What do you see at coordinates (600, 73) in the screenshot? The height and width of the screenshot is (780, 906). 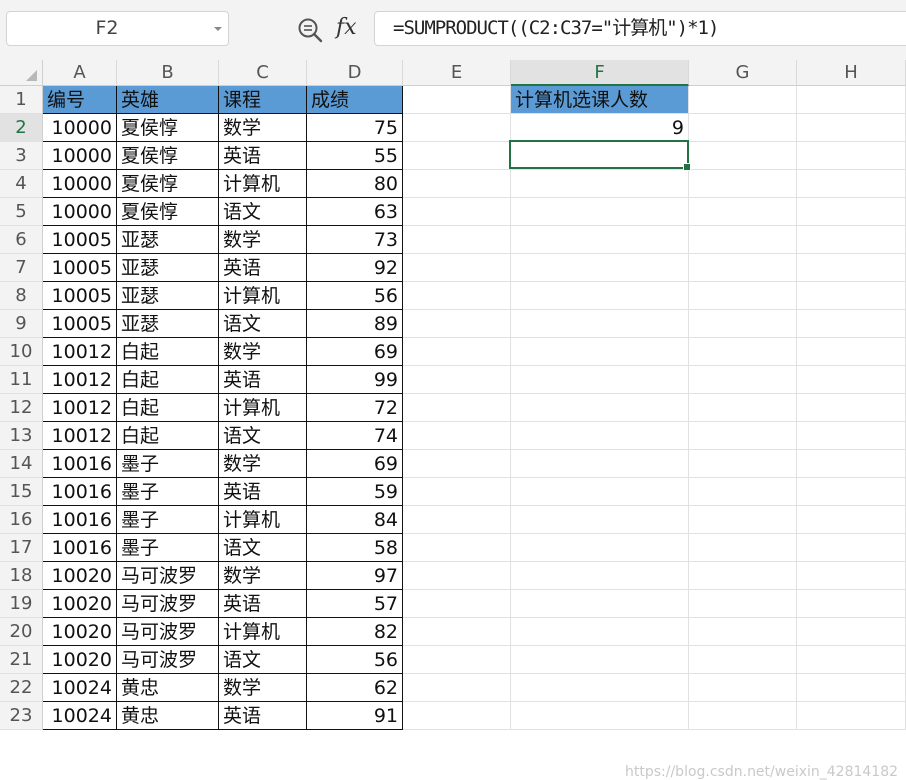 I see `column-header-f: F` at bounding box center [600, 73].